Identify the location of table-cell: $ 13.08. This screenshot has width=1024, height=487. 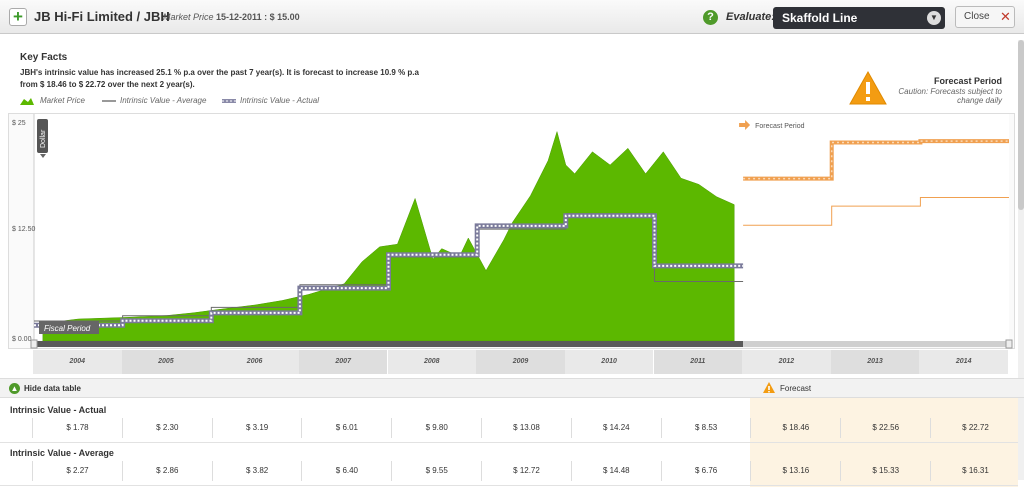
(526, 428).